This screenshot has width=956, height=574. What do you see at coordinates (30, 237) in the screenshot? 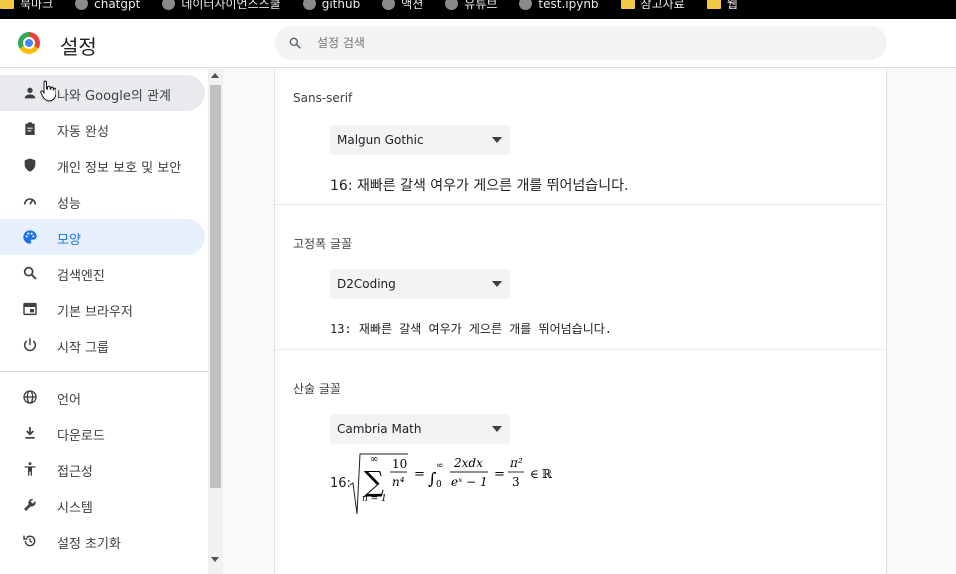
I see `palette-icon` at bounding box center [30, 237].